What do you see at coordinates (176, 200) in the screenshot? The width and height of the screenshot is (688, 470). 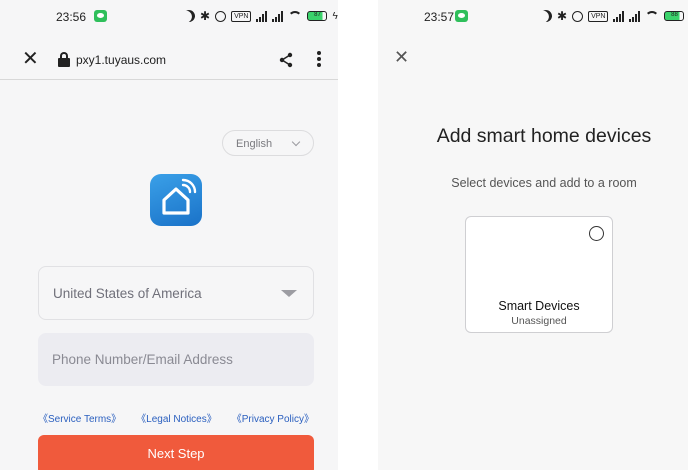 I see `smart-home-app-icon` at bounding box center [176, 200].